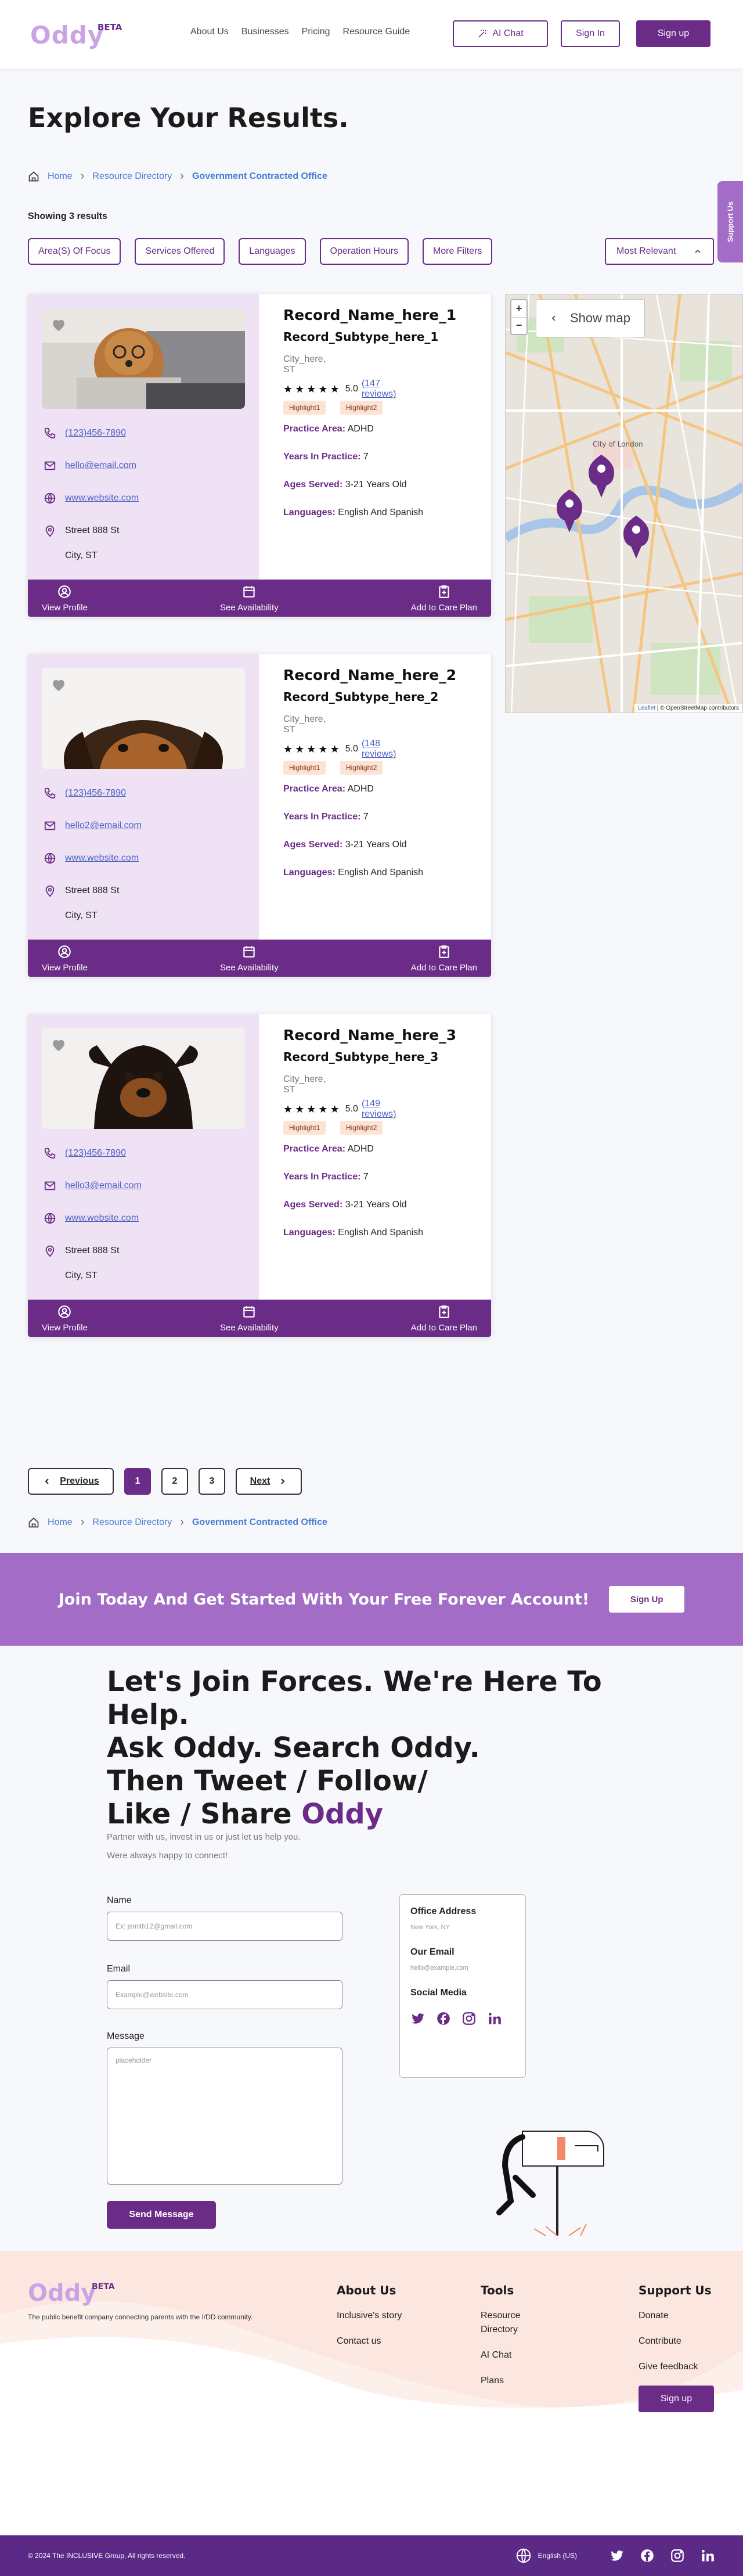 This screenshot has width=743, height=2576. I want to click on footer-link-donate: Donate, so click(679, 2316).